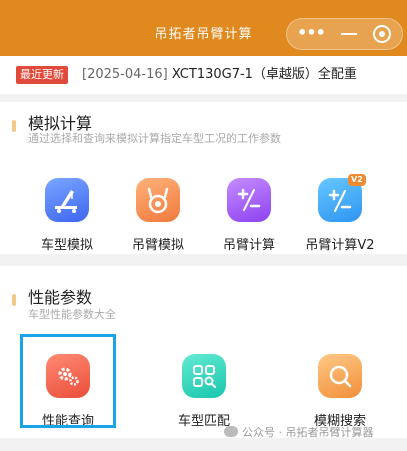 The image size is (407, 451). Describe the element at coordinates (125, 74) in the screenshot. I see `notice-date: [2025-04-16]` at that location.